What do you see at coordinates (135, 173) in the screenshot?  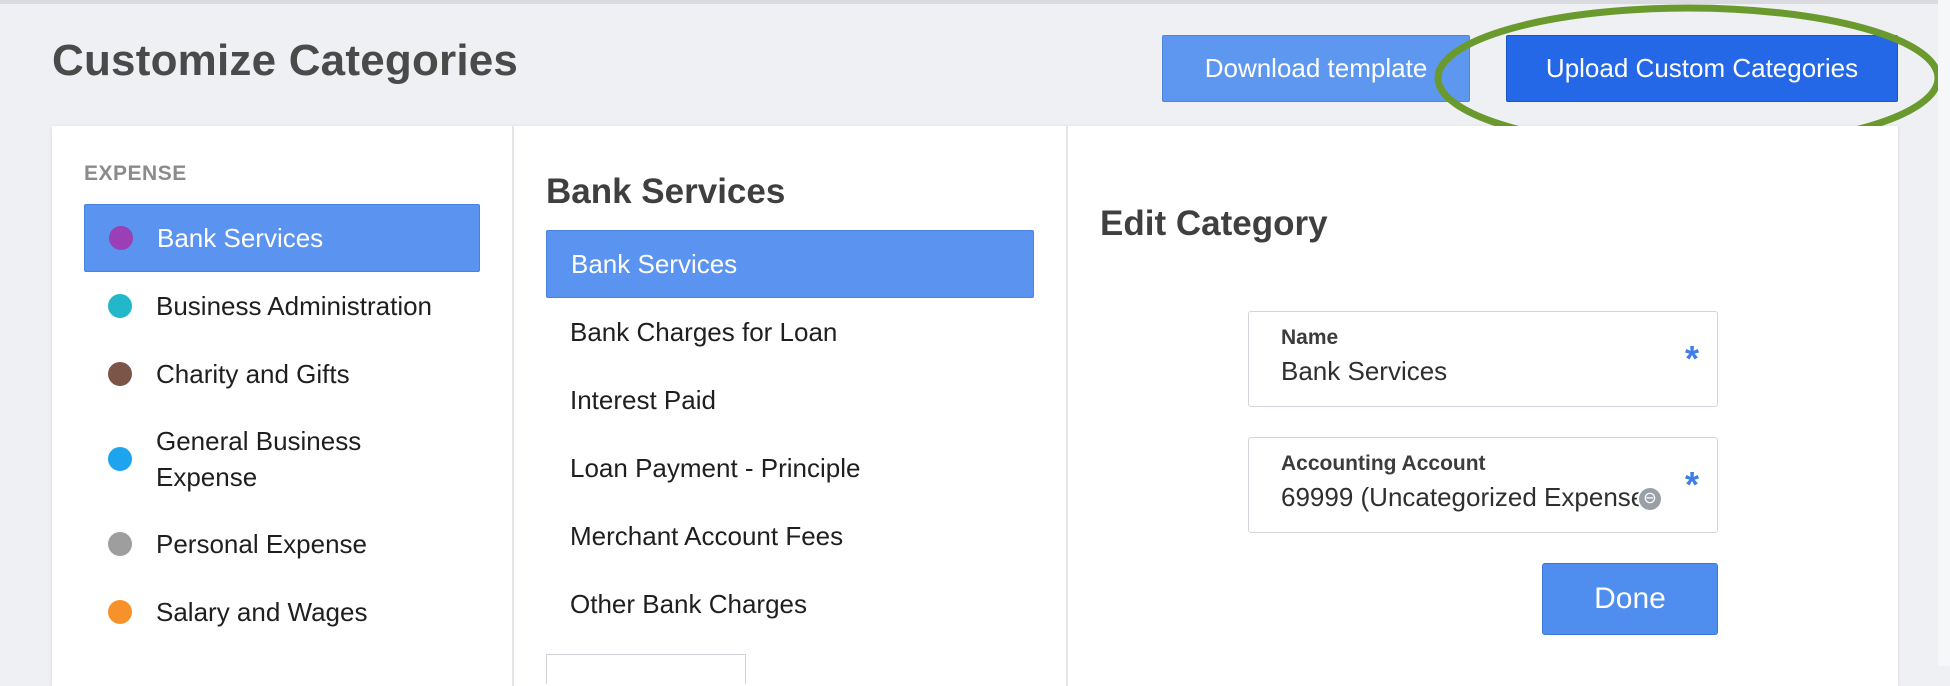 I see `expense-section-label: EXPENSE` at bounding box center [135, 173].